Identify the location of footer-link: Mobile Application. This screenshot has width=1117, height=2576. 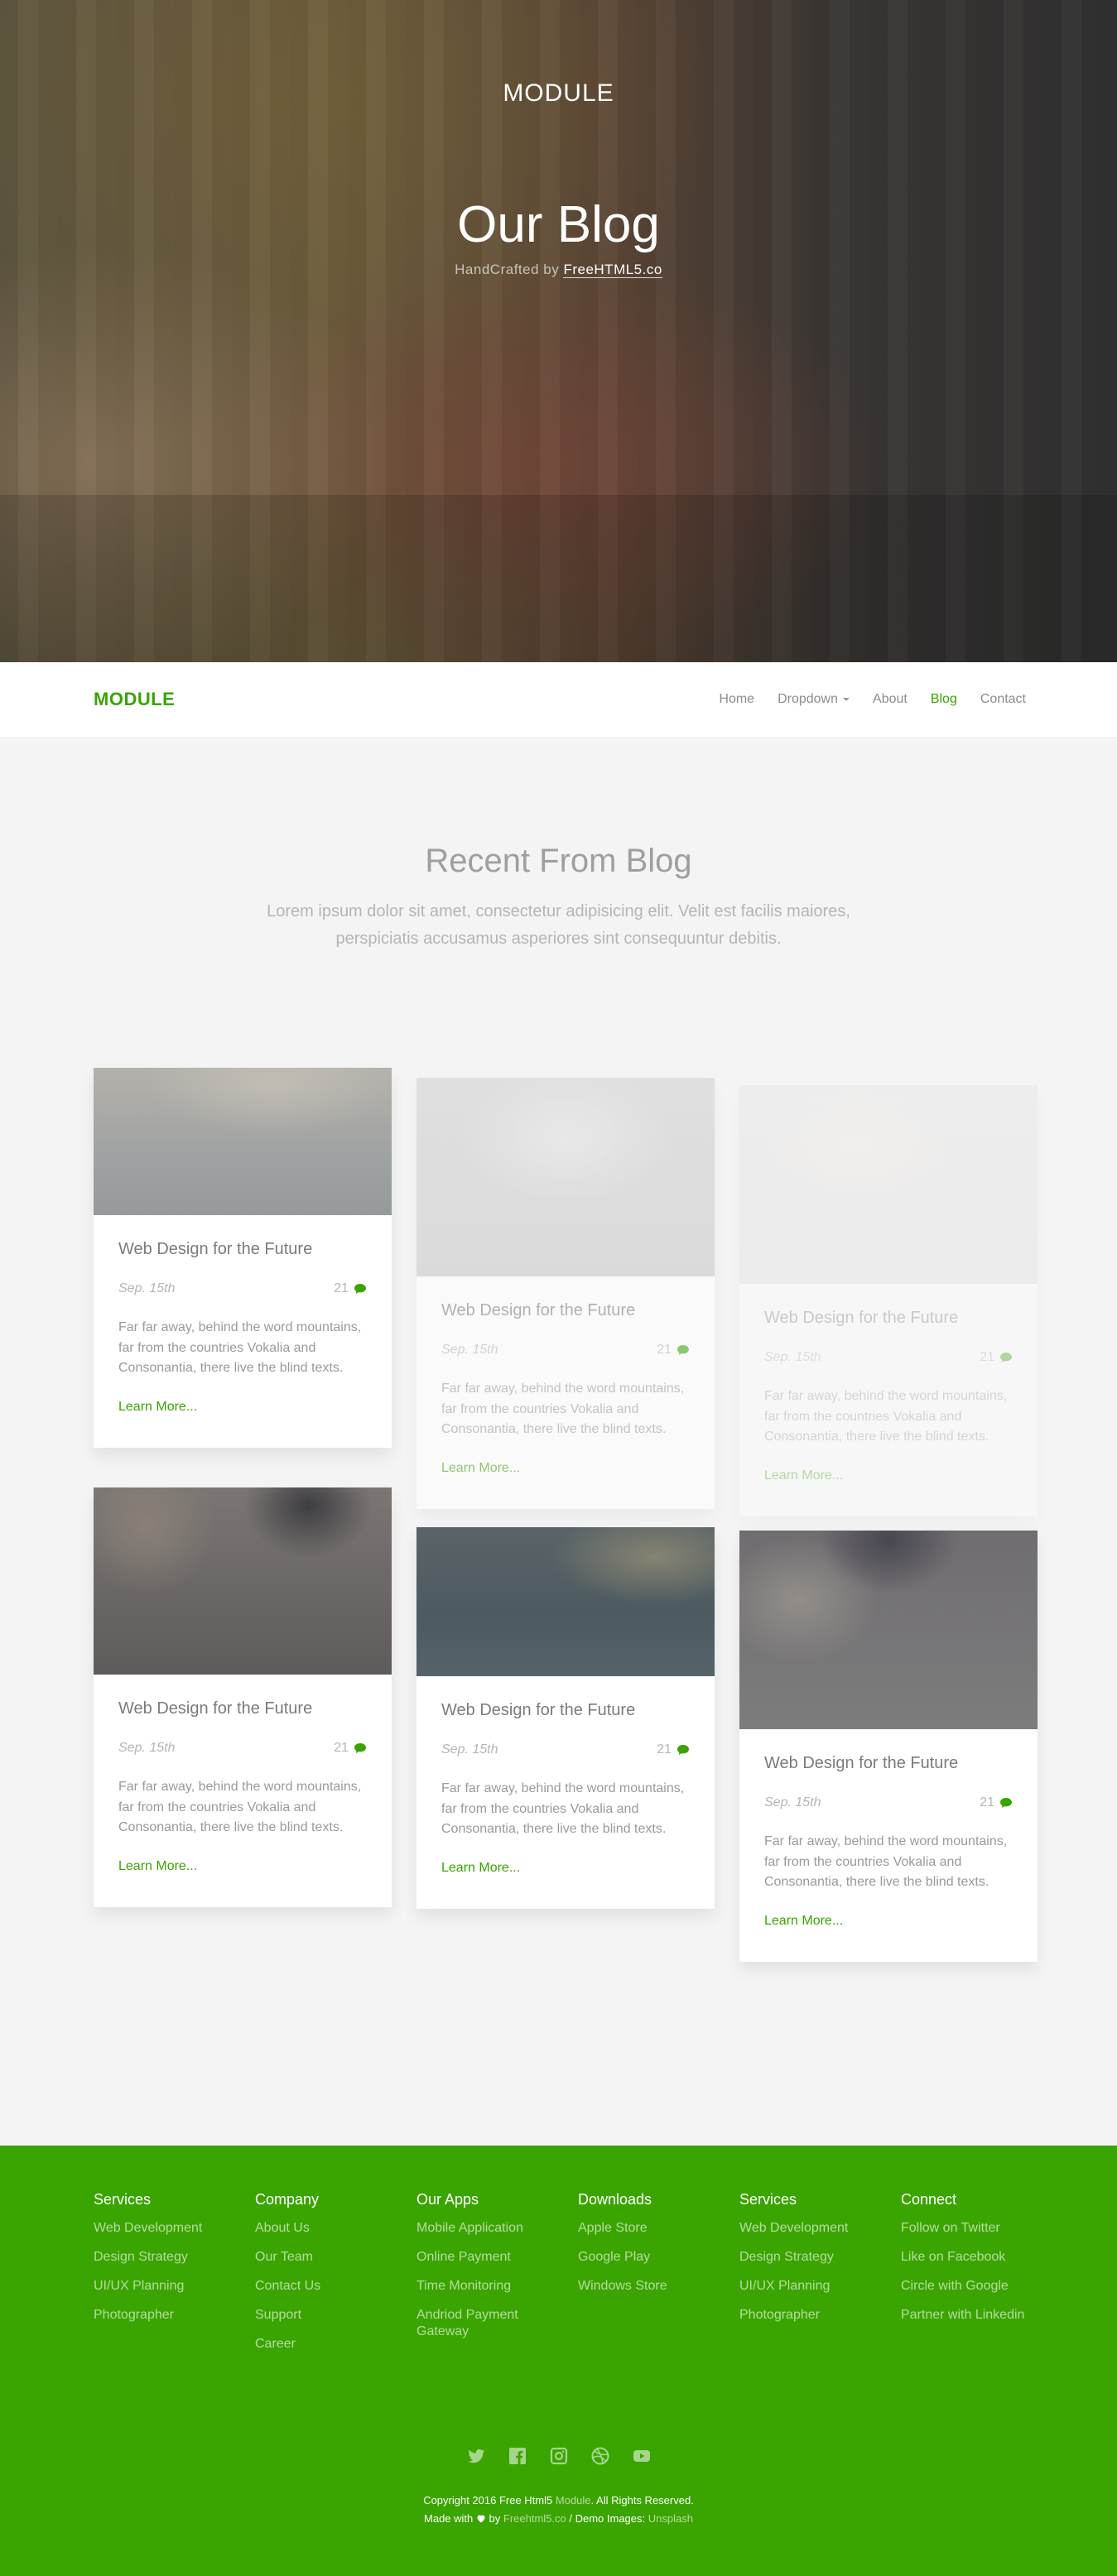
(488, 2228).